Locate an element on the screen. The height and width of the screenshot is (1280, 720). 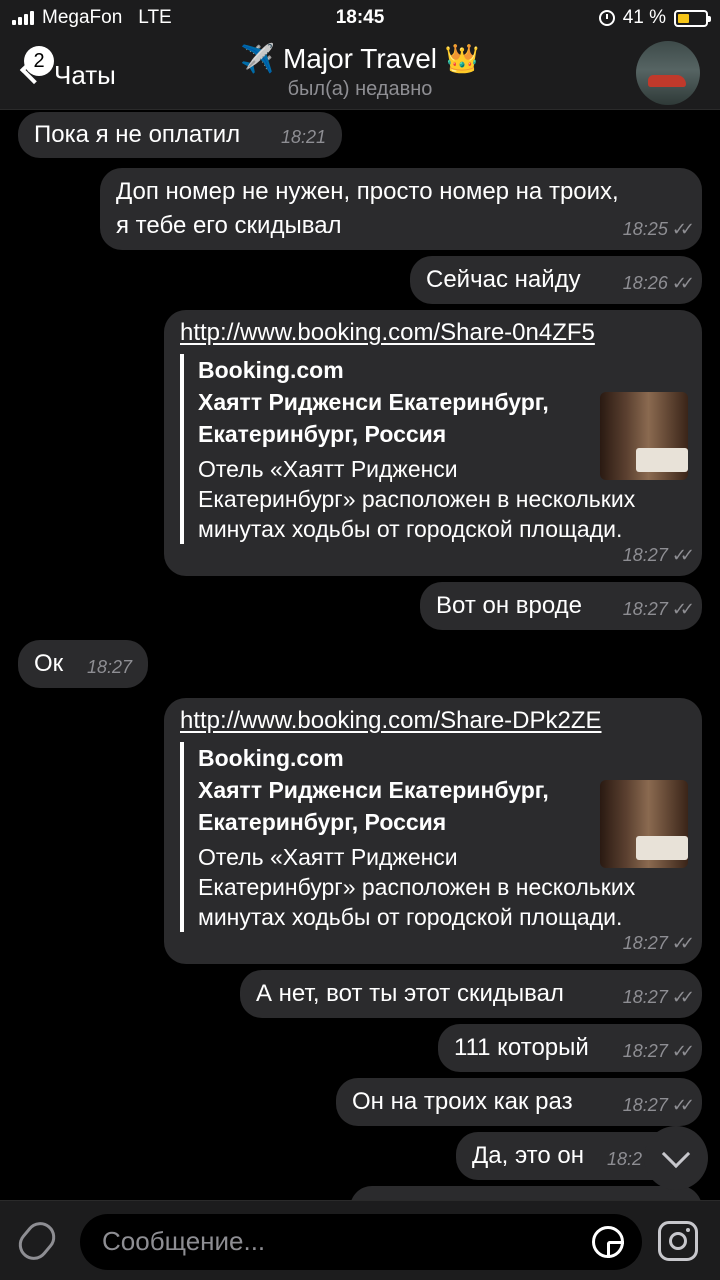
message-outgoing: Он на троих как раз 18:27 ✓✓ is located at coordinates (519, 1102).